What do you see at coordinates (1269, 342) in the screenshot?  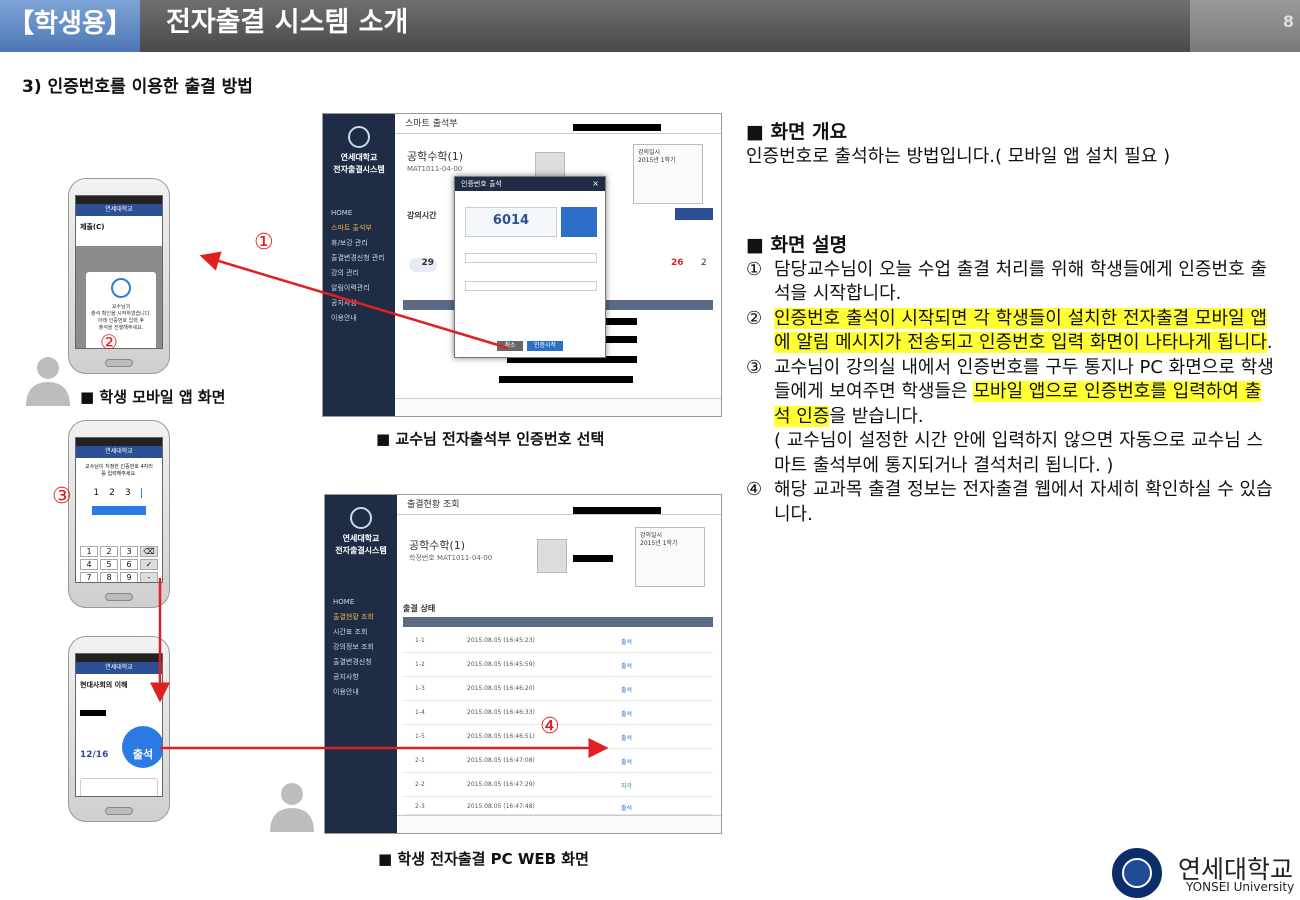 I see `item-text: .` at bounding box center [1269, 342].